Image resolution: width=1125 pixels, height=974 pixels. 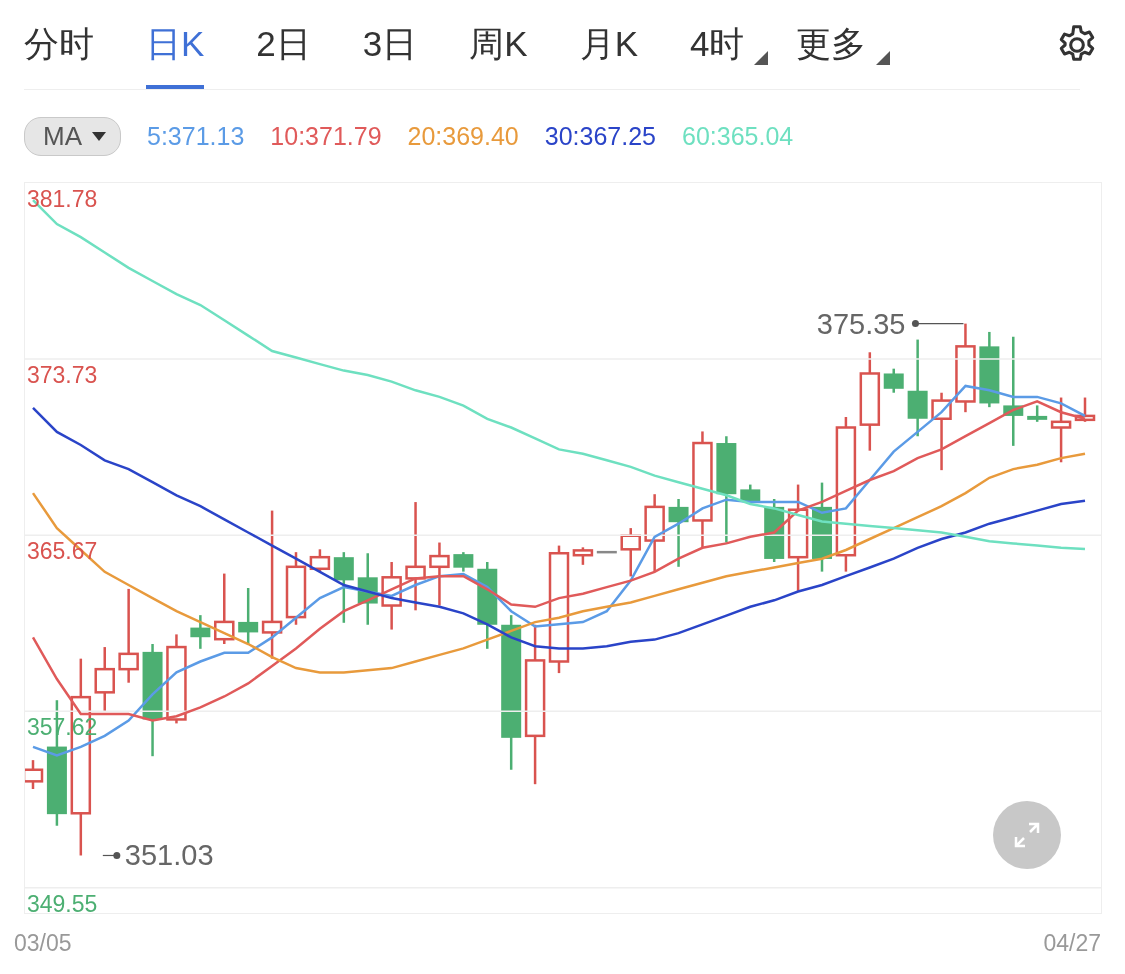 What do you see at coordinates (1072, 943) in the screenshot?
I see `date-label: 04/27` at bounding box center [1072, 943].